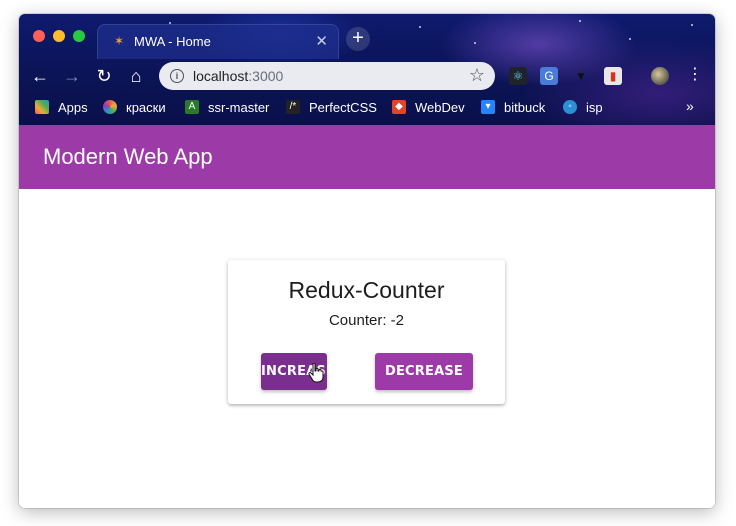 The image size is (736, 526). What do you see at coordinates (172, 41) in the screenshot?
I see `tab-title: MWA - Home` at bounding box center [172, 41].